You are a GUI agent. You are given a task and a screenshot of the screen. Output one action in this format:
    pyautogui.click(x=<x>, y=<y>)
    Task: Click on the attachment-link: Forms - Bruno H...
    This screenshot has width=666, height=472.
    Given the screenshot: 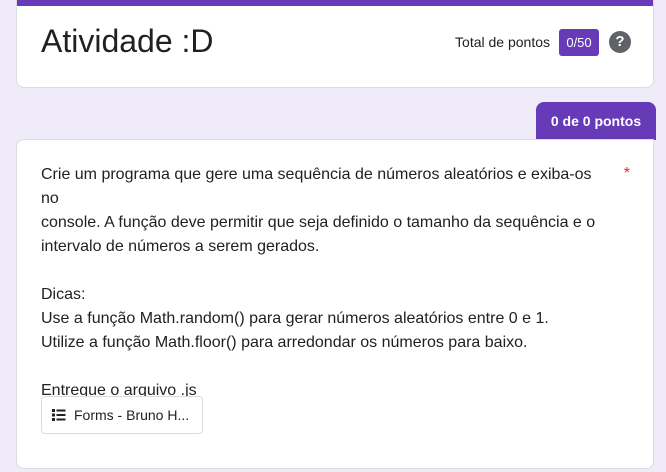 What is the action you would take?
    pyautogui.click(x=122, y=415)
    